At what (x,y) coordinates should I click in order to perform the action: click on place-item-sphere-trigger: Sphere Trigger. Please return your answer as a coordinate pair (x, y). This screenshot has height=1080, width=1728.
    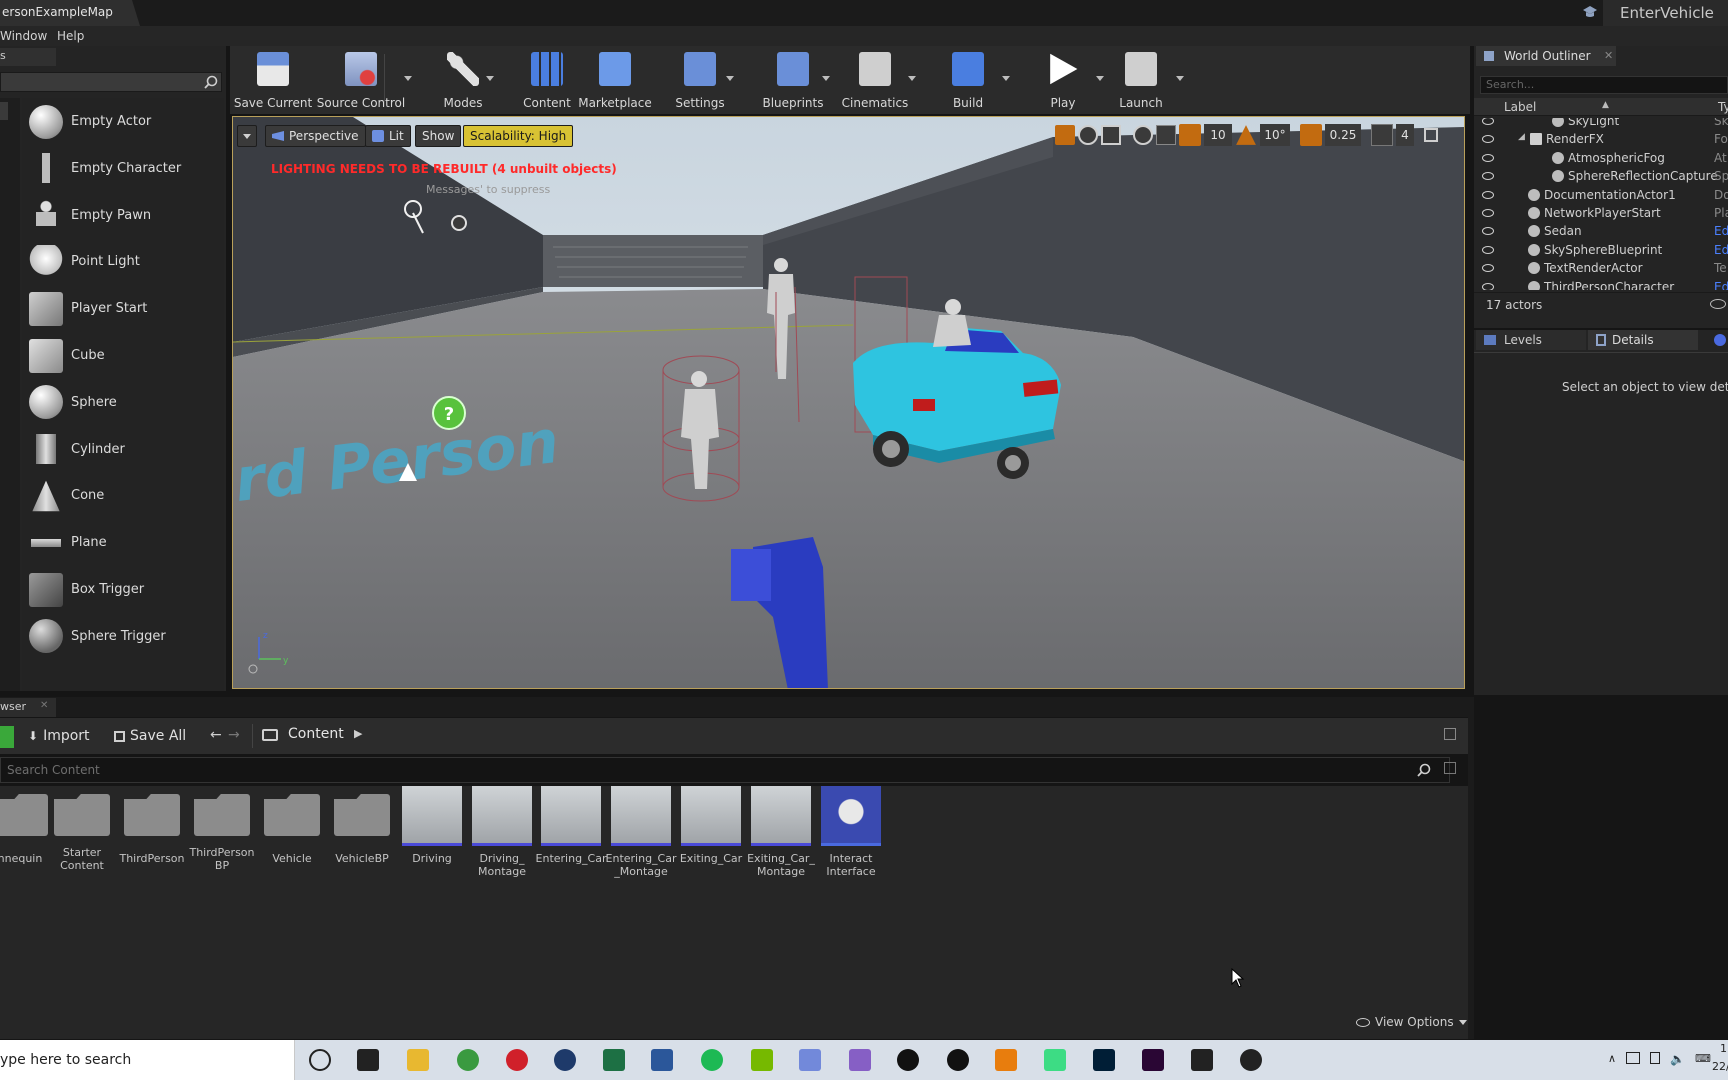
    Looking at the image, I should click on (112, 636).